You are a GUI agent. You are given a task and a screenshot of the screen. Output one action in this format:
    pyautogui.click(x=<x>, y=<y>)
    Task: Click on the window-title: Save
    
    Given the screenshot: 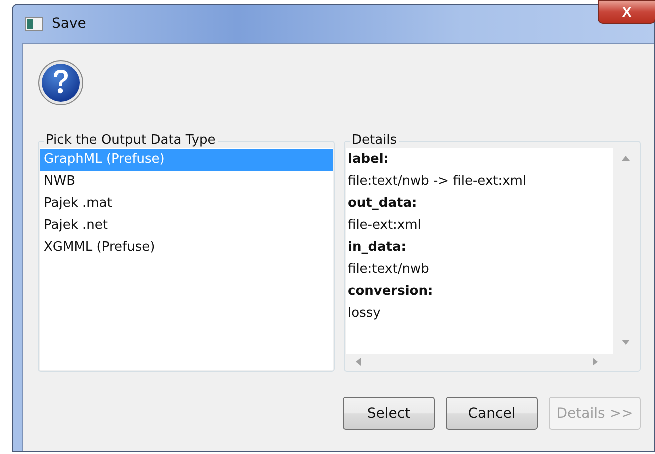 What is the action you would take?
    pyautogui.click(x=69, y=24)
    